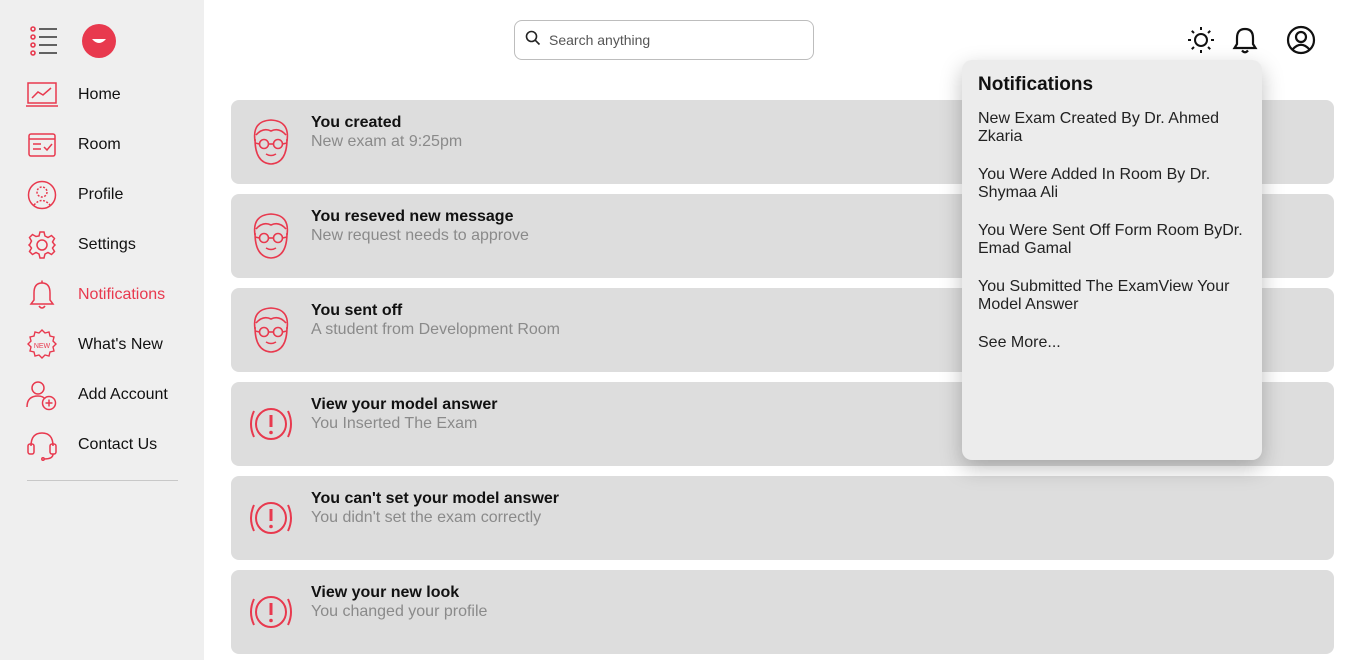 The width and height of the screenshot is (1360, 660). What do you see at coordinates (101, 194) in the screenshot?
I see `sidebar-item-label: Profile` at bounding box center [101, 194].